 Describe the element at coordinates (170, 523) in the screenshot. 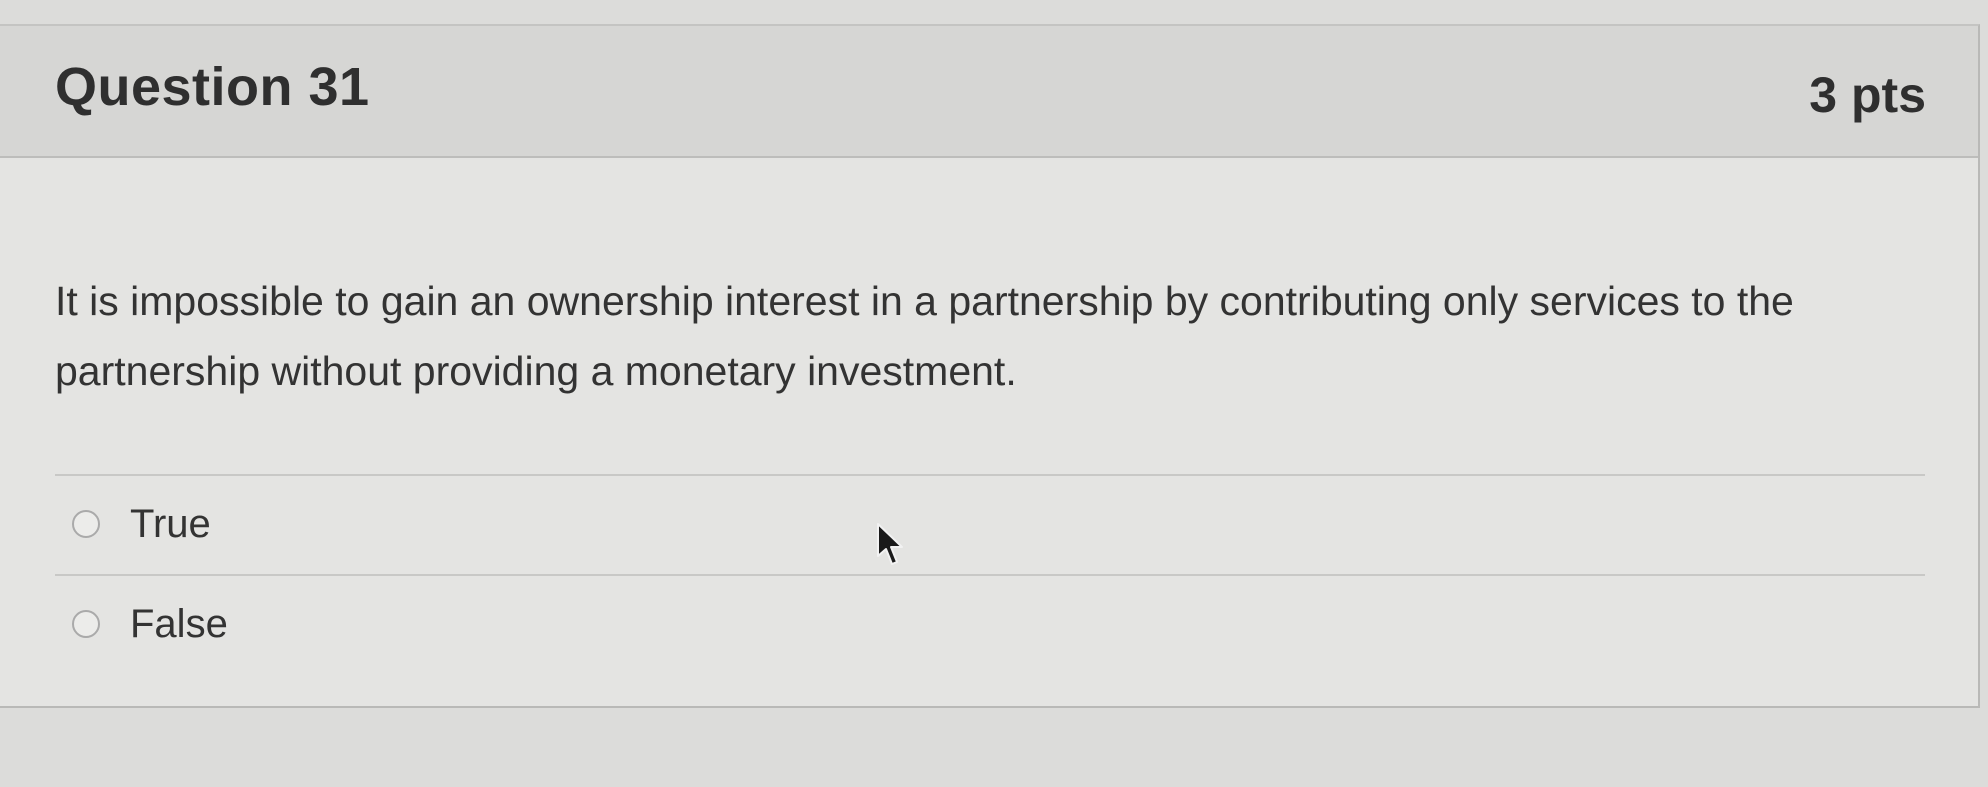

I see `answer-label: True` at that location.